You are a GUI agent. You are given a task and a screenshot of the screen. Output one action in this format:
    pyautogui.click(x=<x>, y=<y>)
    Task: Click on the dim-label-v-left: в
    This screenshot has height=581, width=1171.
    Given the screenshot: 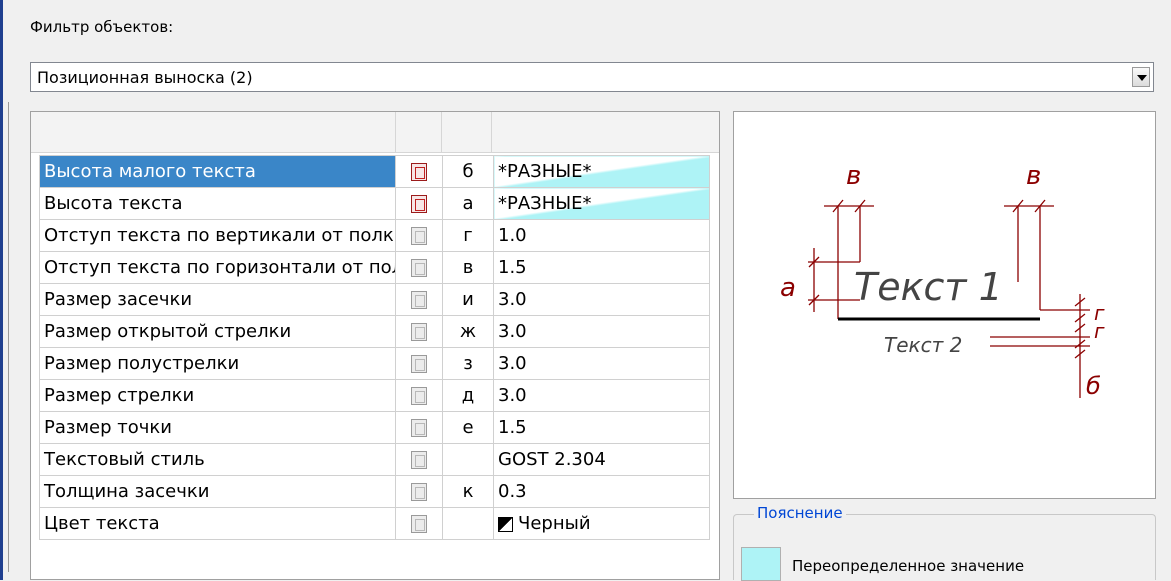 What is the action you would take?
    pyautogui.click(x=853, y=176)
    